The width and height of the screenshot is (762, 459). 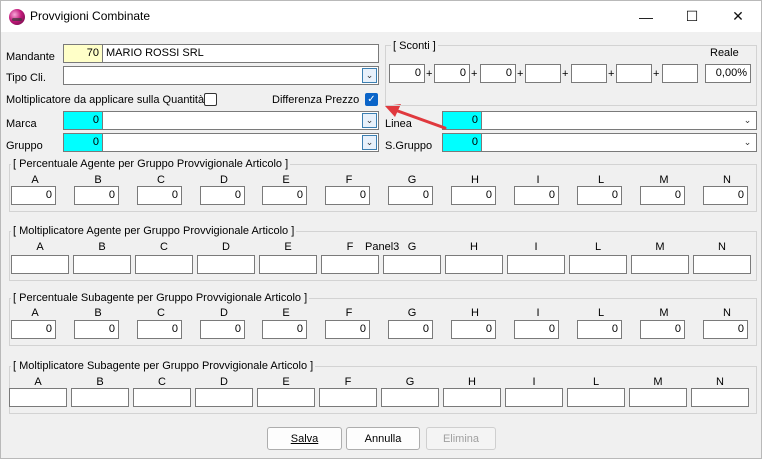 I want to click on mandante-name-field: MARIO ROSSI SRL, so click(x=240, y=53).